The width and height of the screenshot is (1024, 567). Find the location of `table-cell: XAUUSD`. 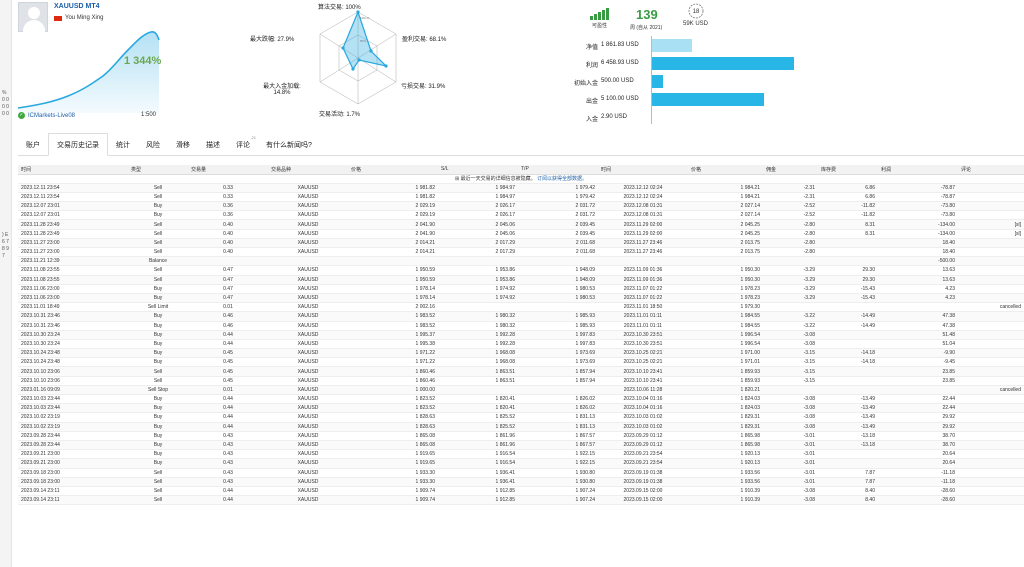

table-cell: XAUUSD is located at coordinates (308, 215).